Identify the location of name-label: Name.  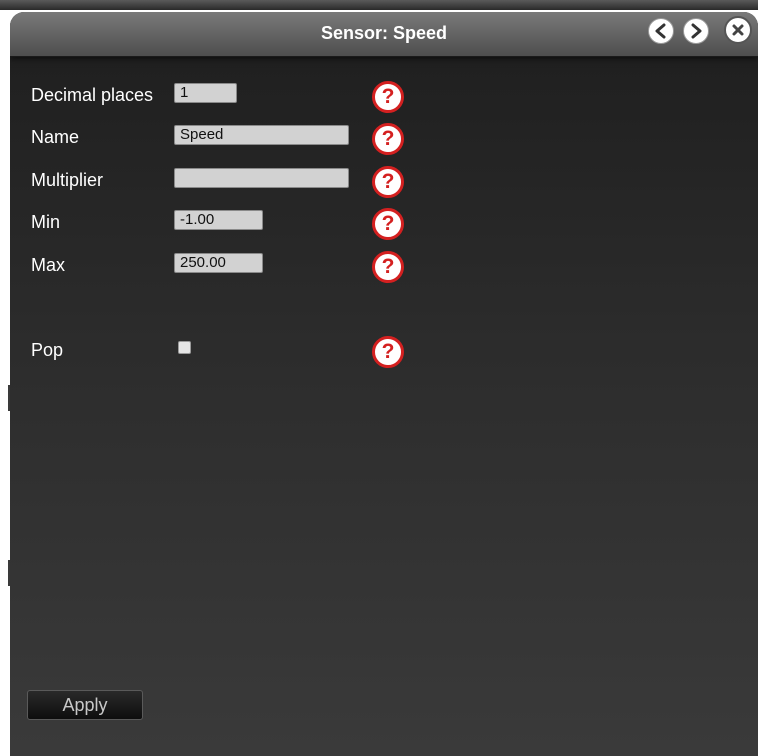
(55, 137).